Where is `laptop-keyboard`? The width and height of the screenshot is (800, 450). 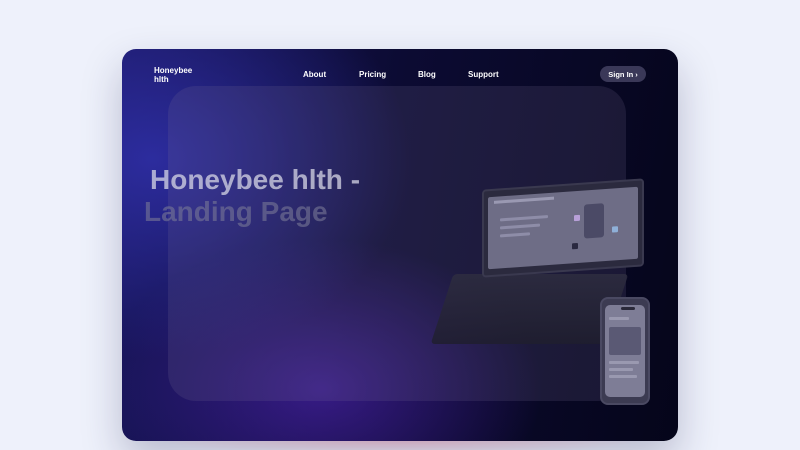
laptop-keyboard is located at coordinates (529, 309).